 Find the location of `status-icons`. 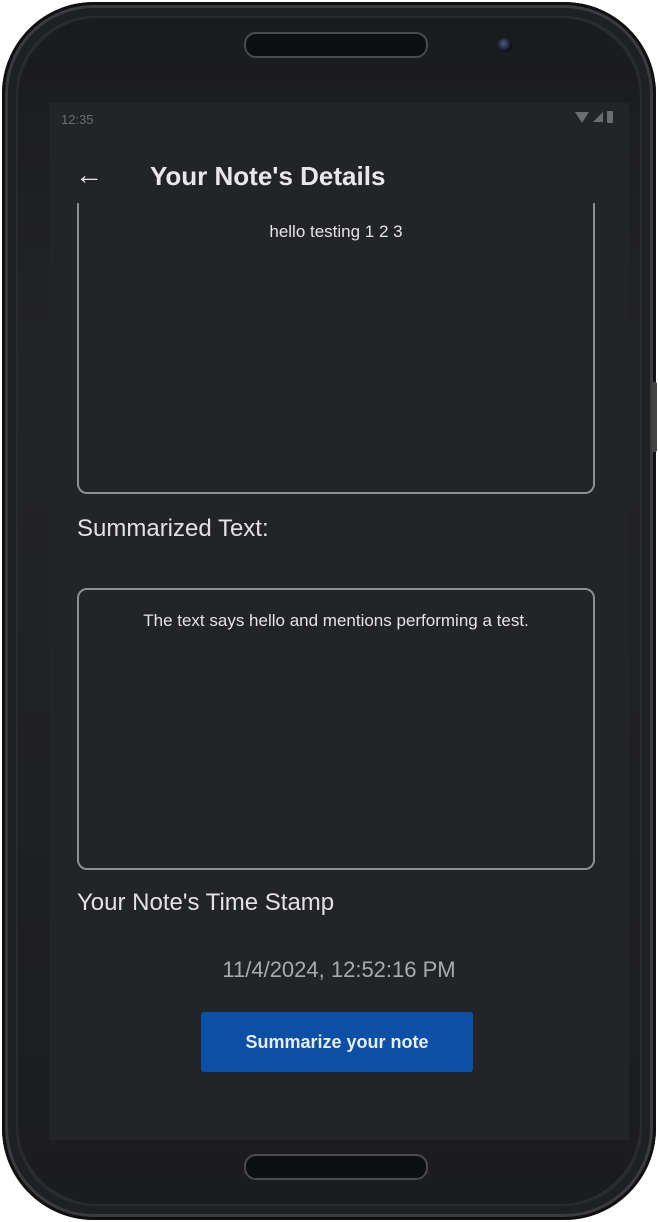

status-icons is located at coordinates (594, 117).